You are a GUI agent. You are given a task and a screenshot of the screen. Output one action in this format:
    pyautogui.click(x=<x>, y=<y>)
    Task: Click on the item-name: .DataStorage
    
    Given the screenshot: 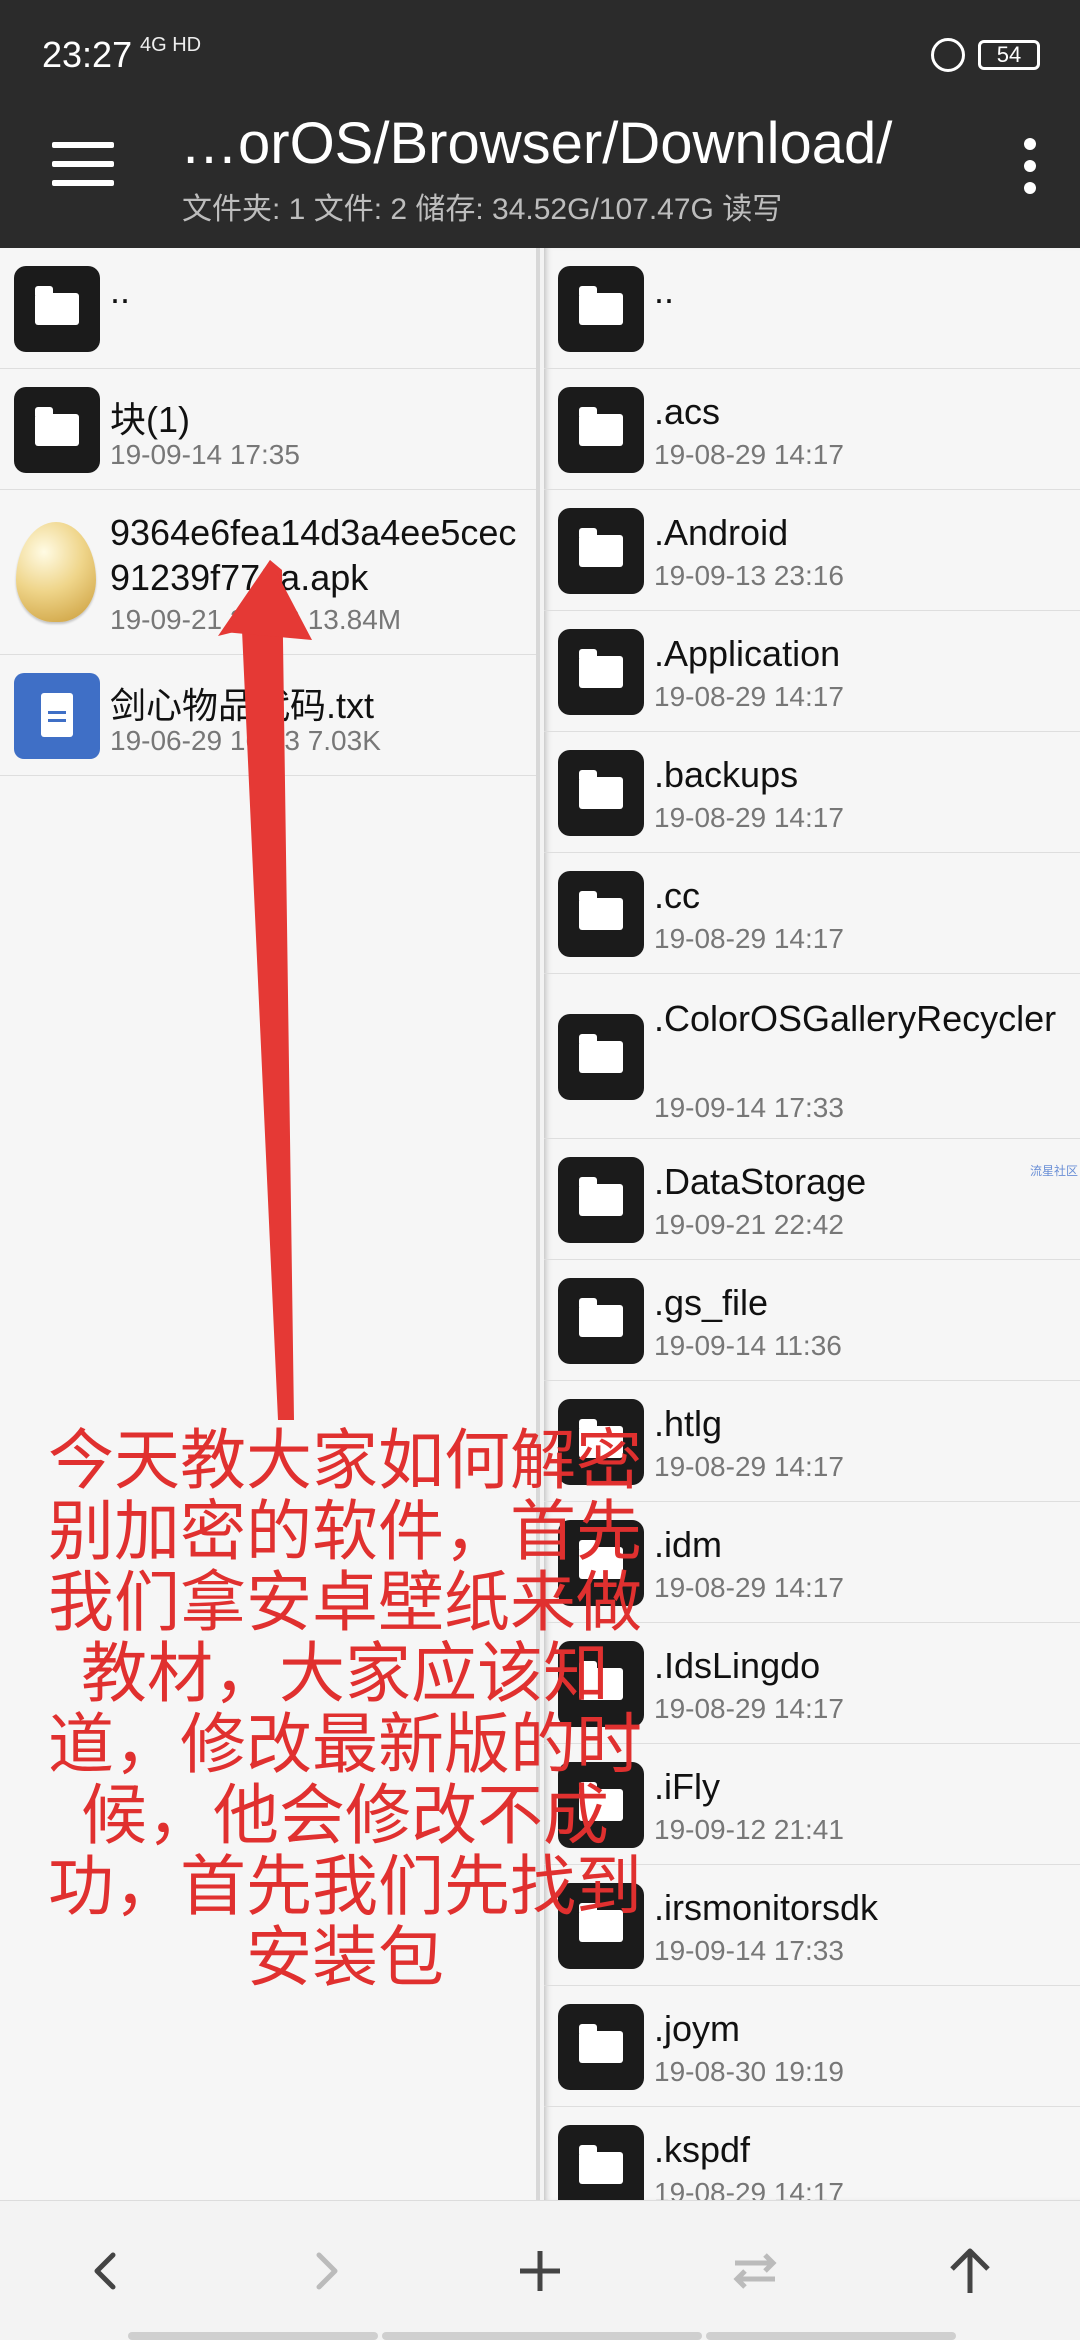 What is the action you would take?
    pyautogui.click(x=760, y=1181)
    